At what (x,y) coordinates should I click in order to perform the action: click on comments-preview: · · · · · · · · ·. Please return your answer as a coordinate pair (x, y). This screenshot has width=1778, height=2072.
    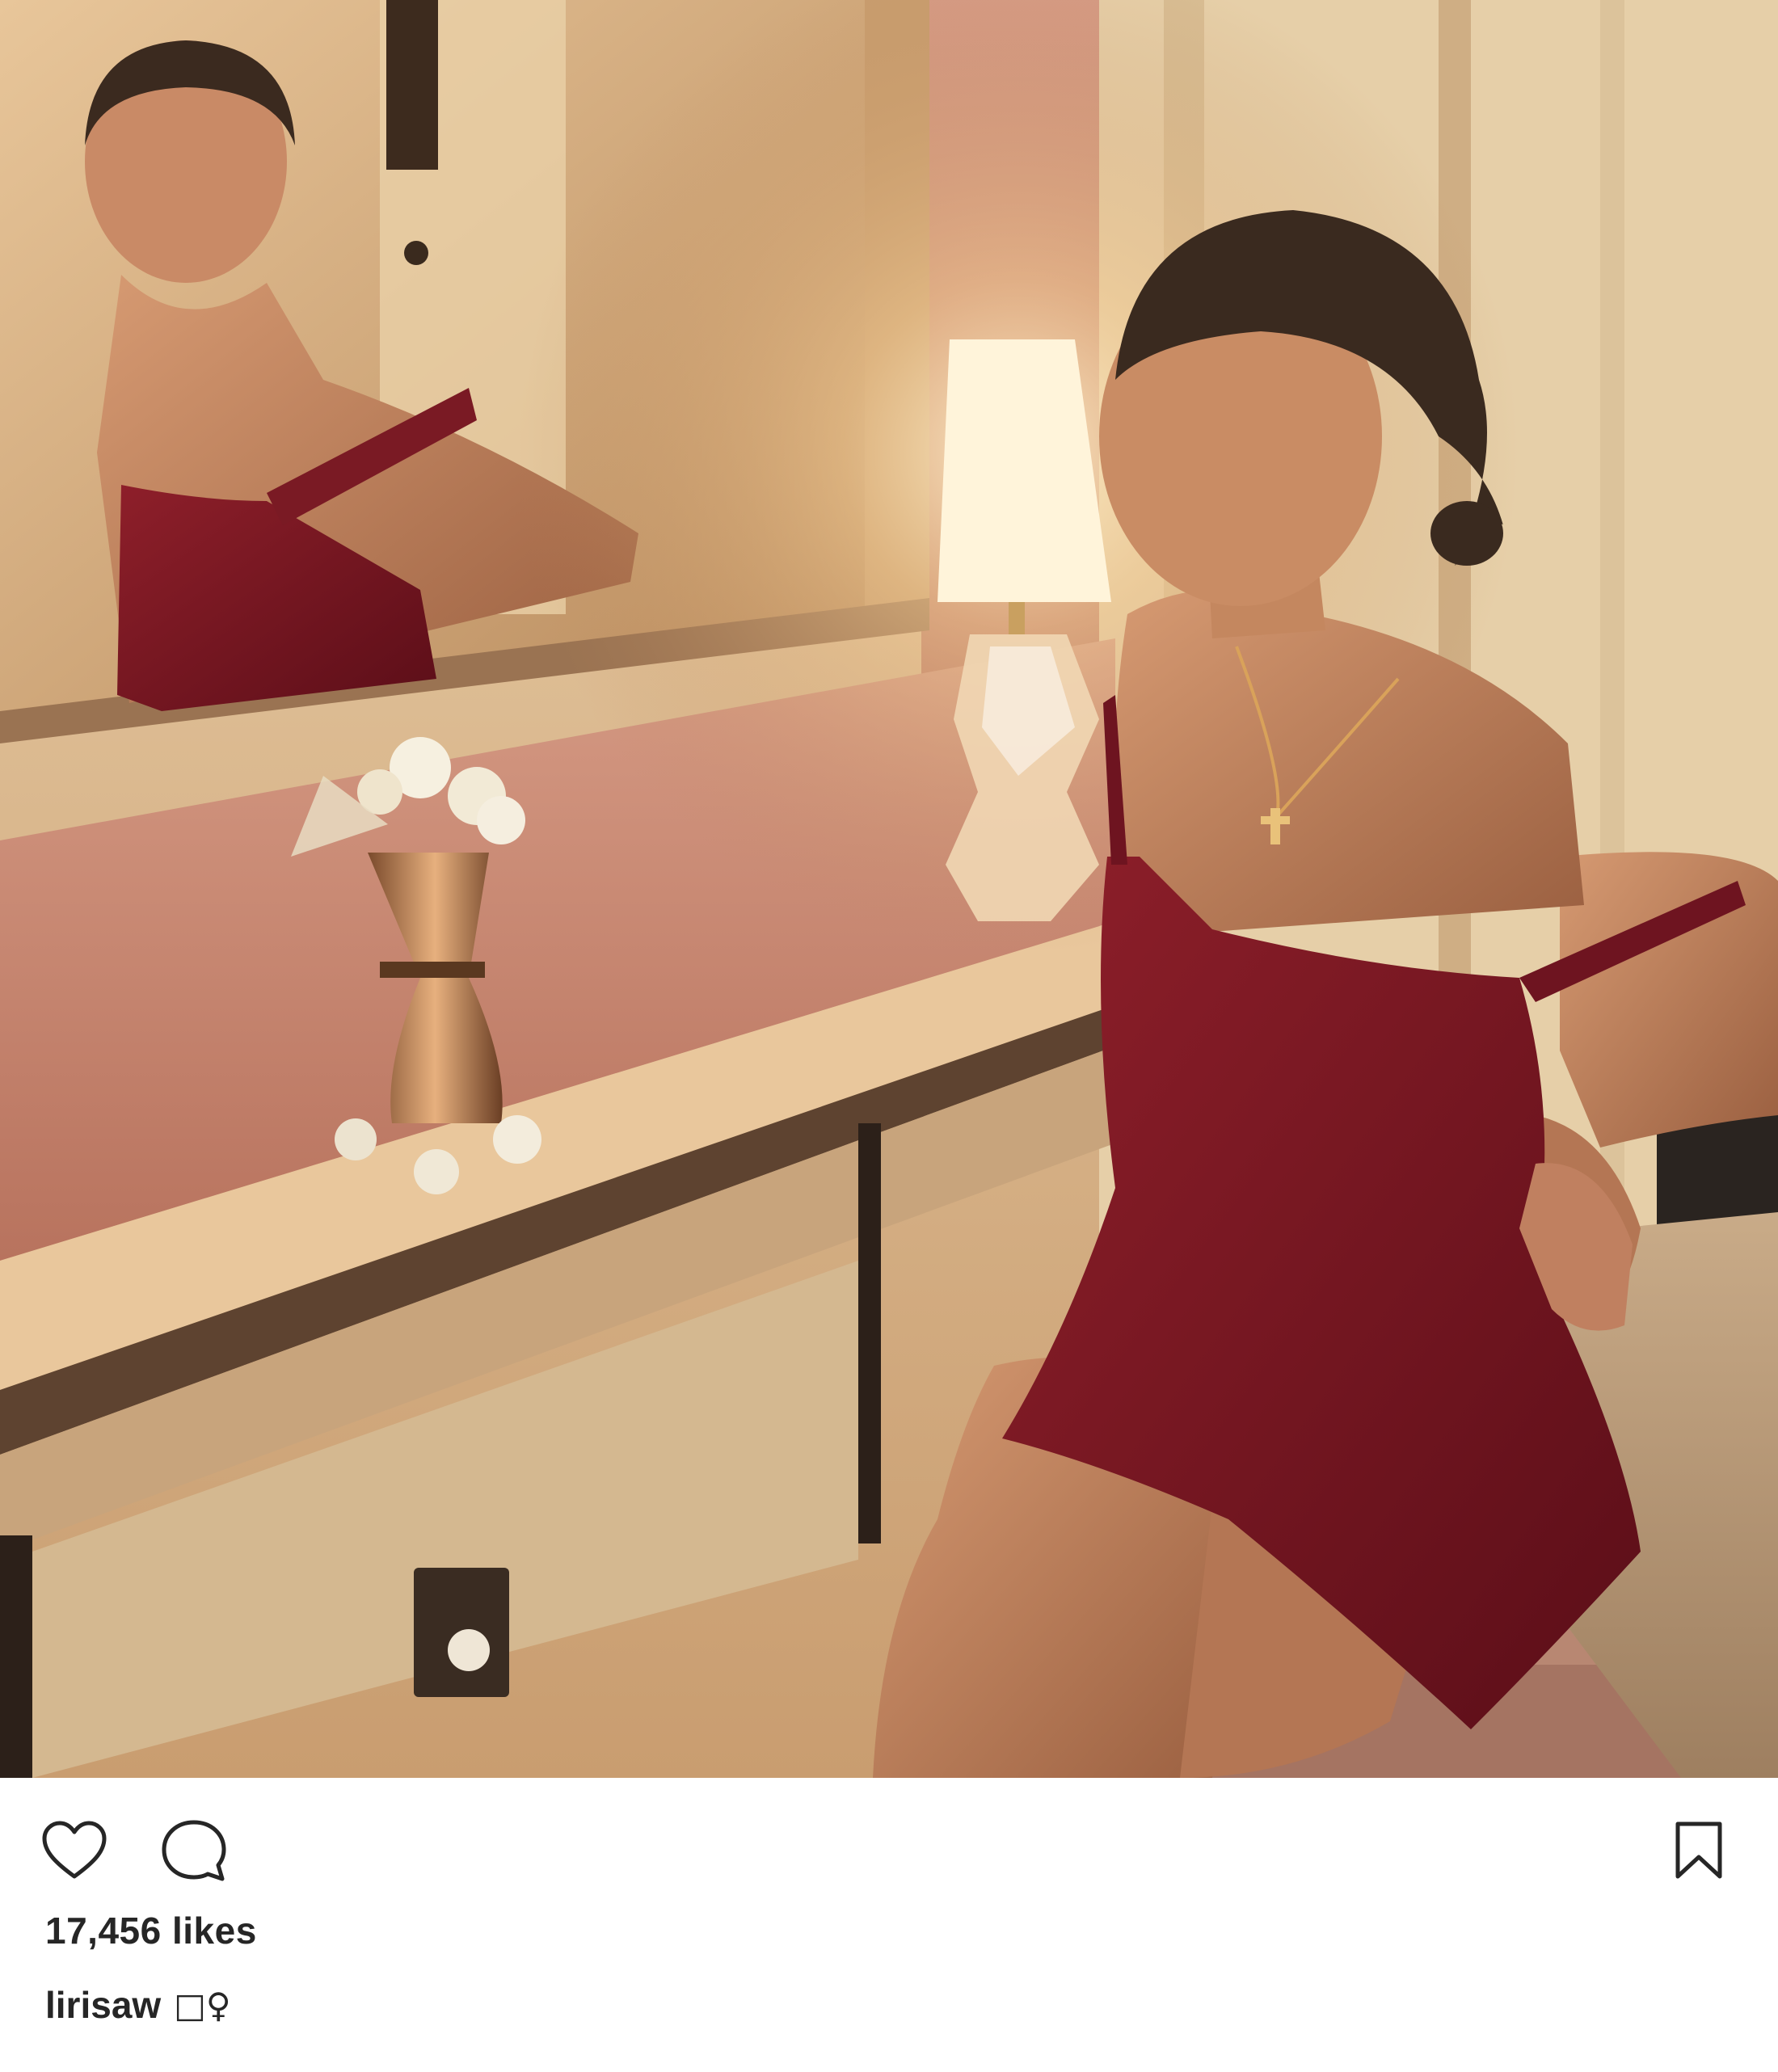
    Looking at the image, I should click on (256, 2064).